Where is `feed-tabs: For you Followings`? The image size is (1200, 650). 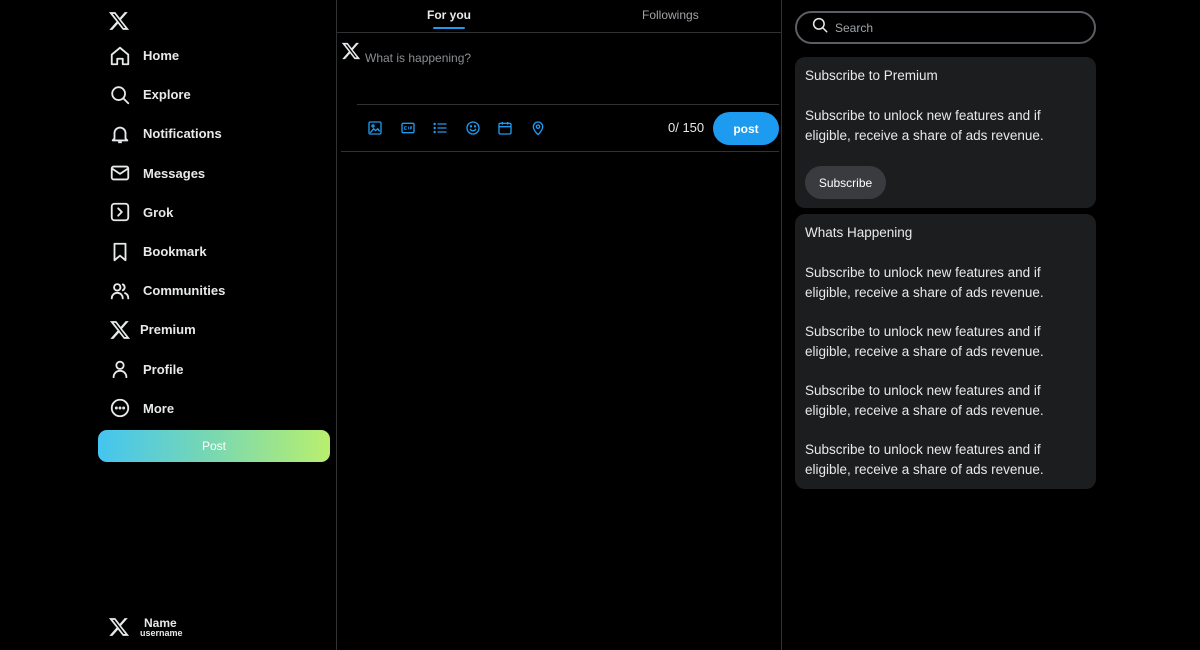
feed-tabs: For you Followings is located at coordinates (559, 16).